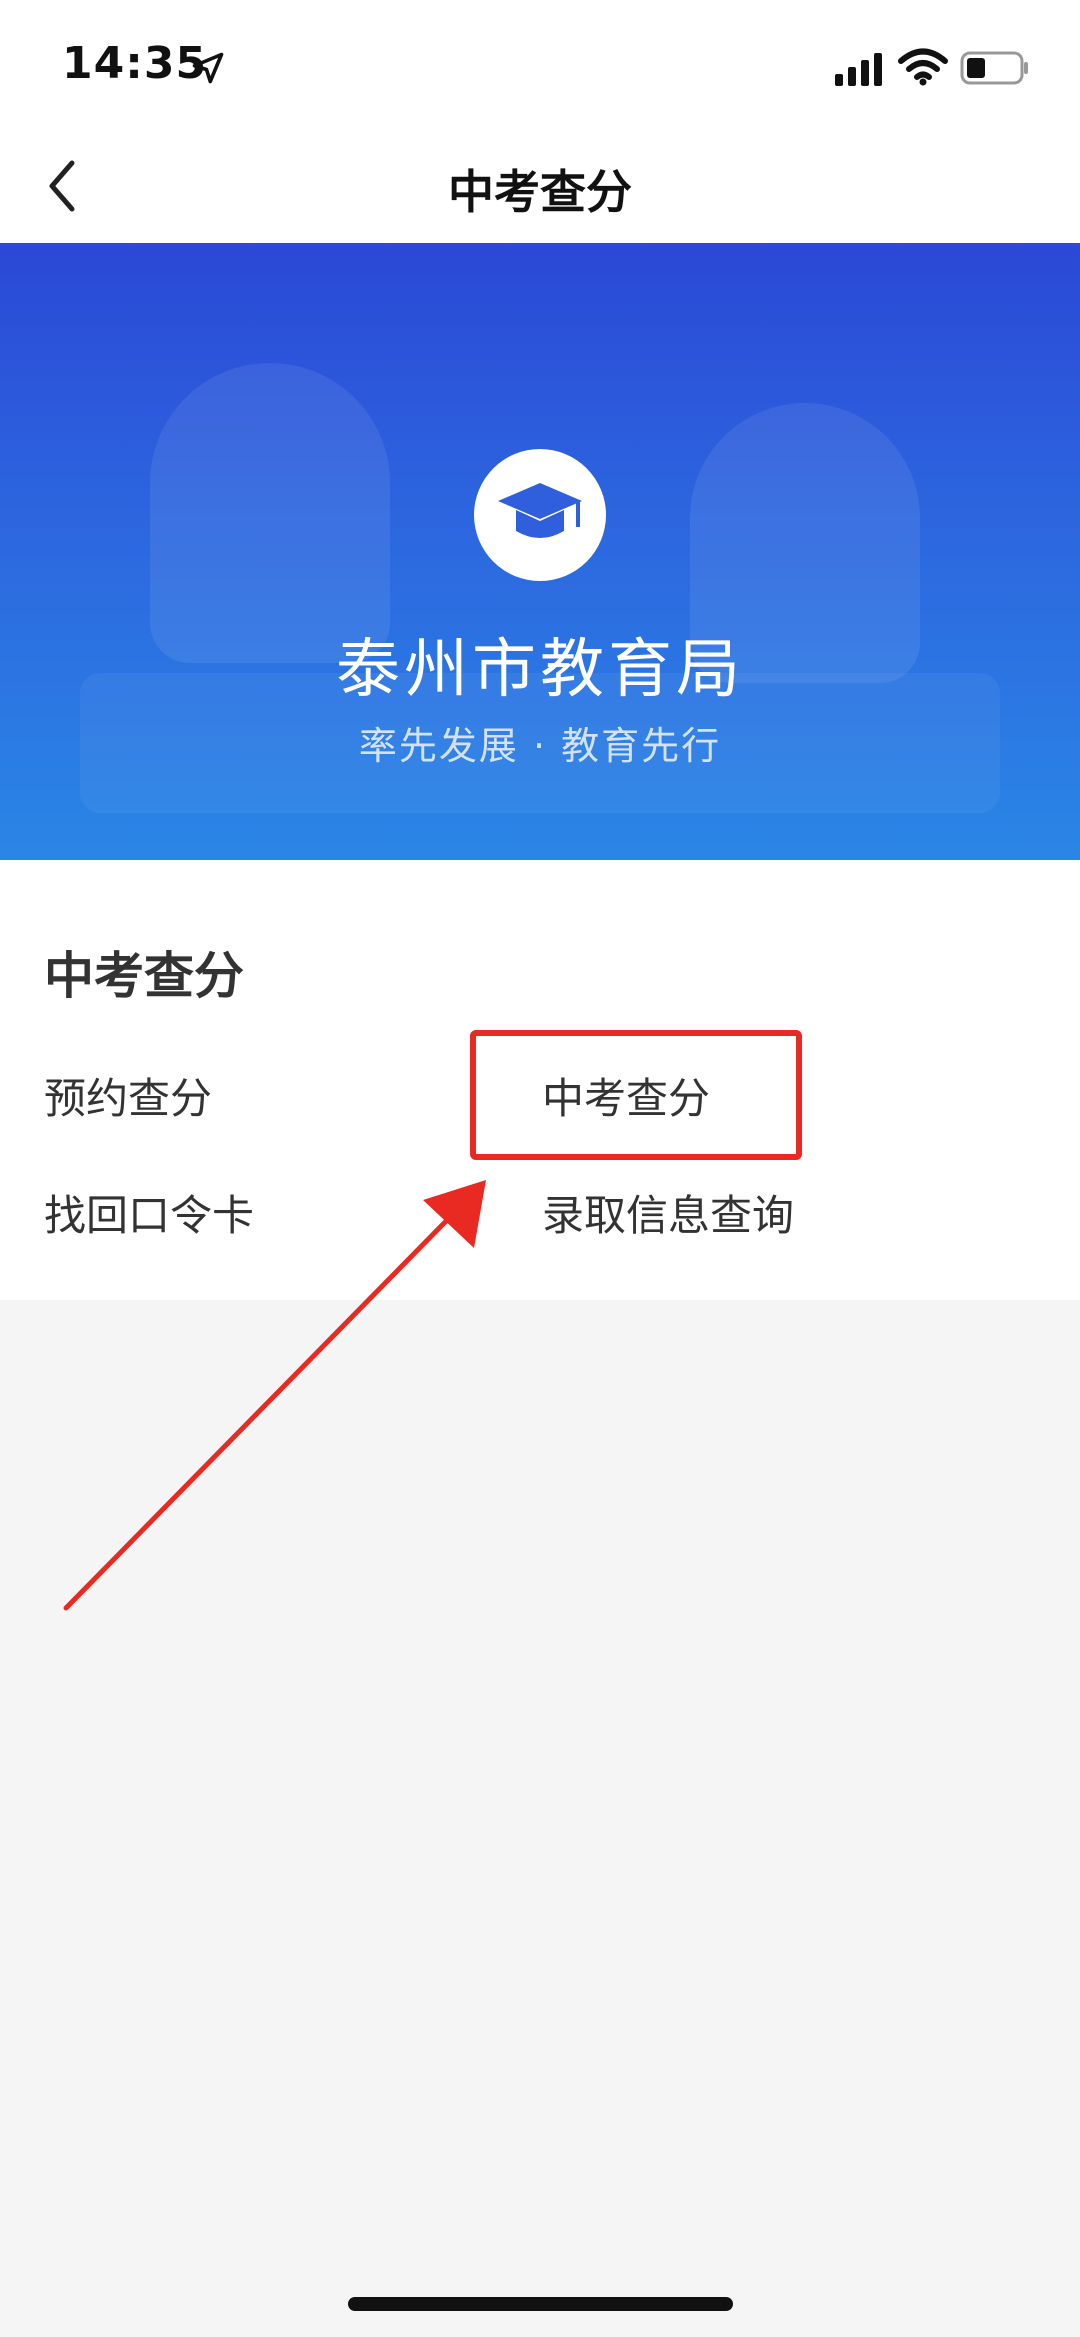 The width and height of the screenshot is (1080, 2337). Describe the element at coordinates (208, 68) in the screenshot. I see `location-arrow-icon` at that location.